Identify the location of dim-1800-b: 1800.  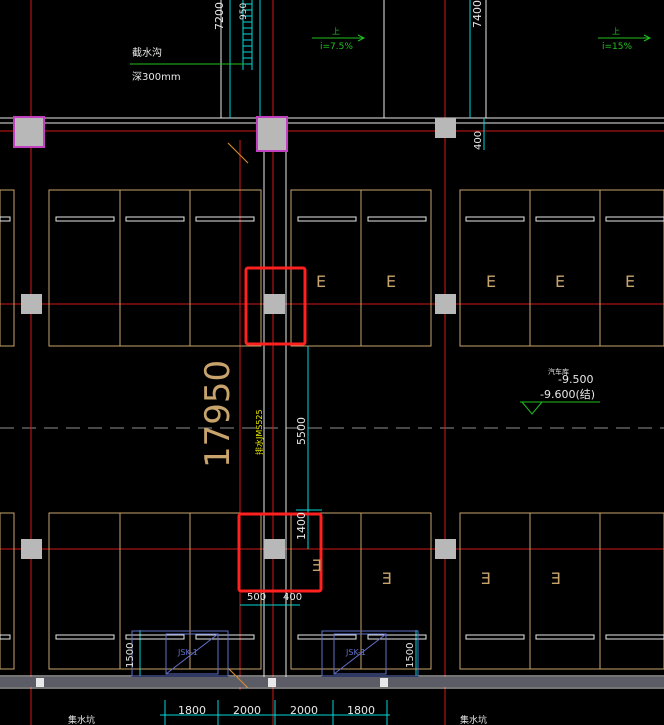
(361, 710).